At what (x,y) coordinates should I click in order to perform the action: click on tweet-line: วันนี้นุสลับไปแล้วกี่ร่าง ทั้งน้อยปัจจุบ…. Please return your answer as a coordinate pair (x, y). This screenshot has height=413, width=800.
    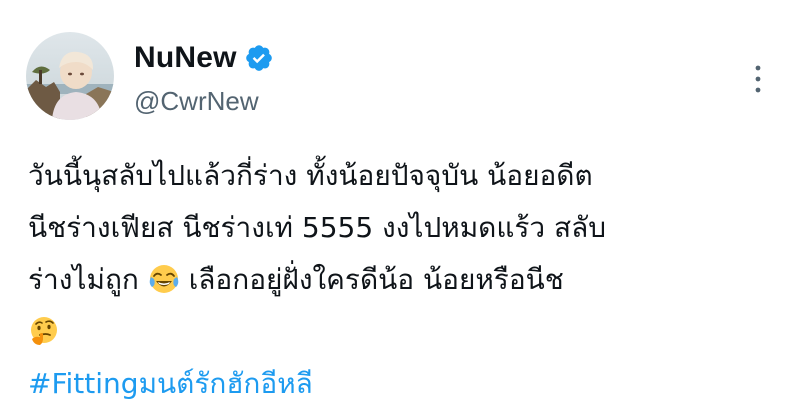
    Looking at the image, I should click on (310, 175).